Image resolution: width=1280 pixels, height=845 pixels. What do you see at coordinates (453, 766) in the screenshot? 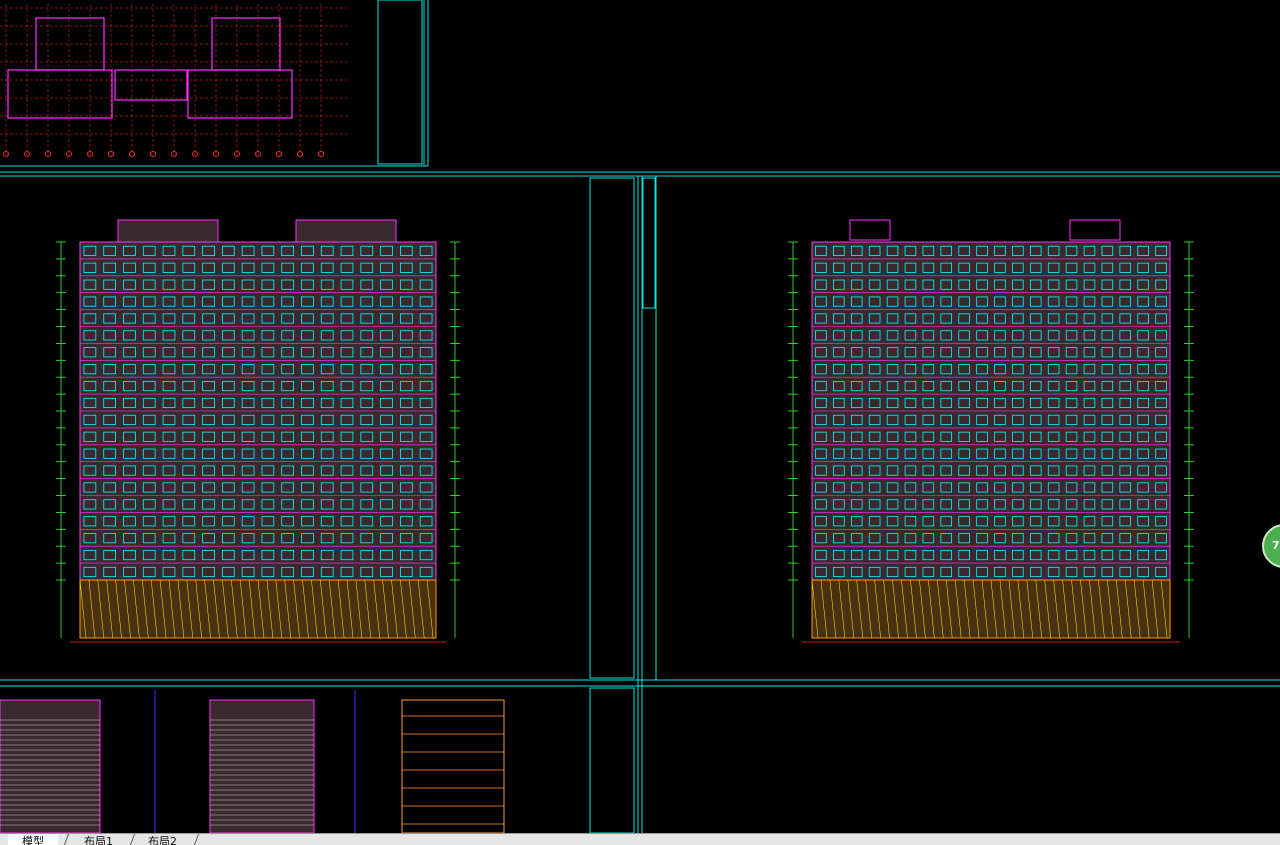
I see `section-outline` at bounding box center [453, 766].